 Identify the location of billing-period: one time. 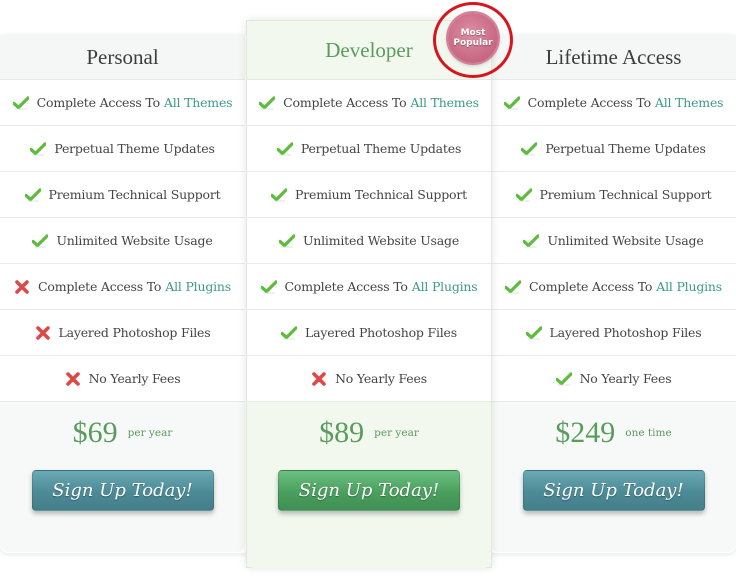
(648, 433).